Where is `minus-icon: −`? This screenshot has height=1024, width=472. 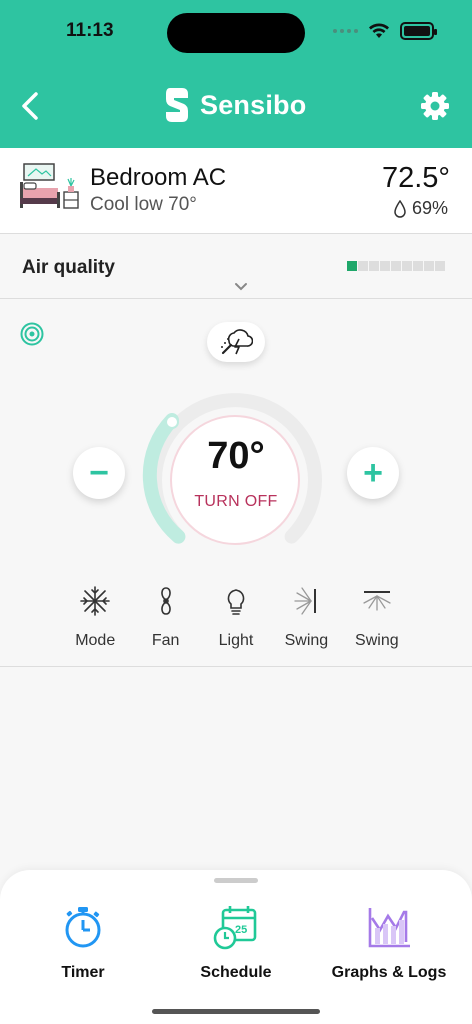
minus-icon: − is located at coordinates (99, 472).